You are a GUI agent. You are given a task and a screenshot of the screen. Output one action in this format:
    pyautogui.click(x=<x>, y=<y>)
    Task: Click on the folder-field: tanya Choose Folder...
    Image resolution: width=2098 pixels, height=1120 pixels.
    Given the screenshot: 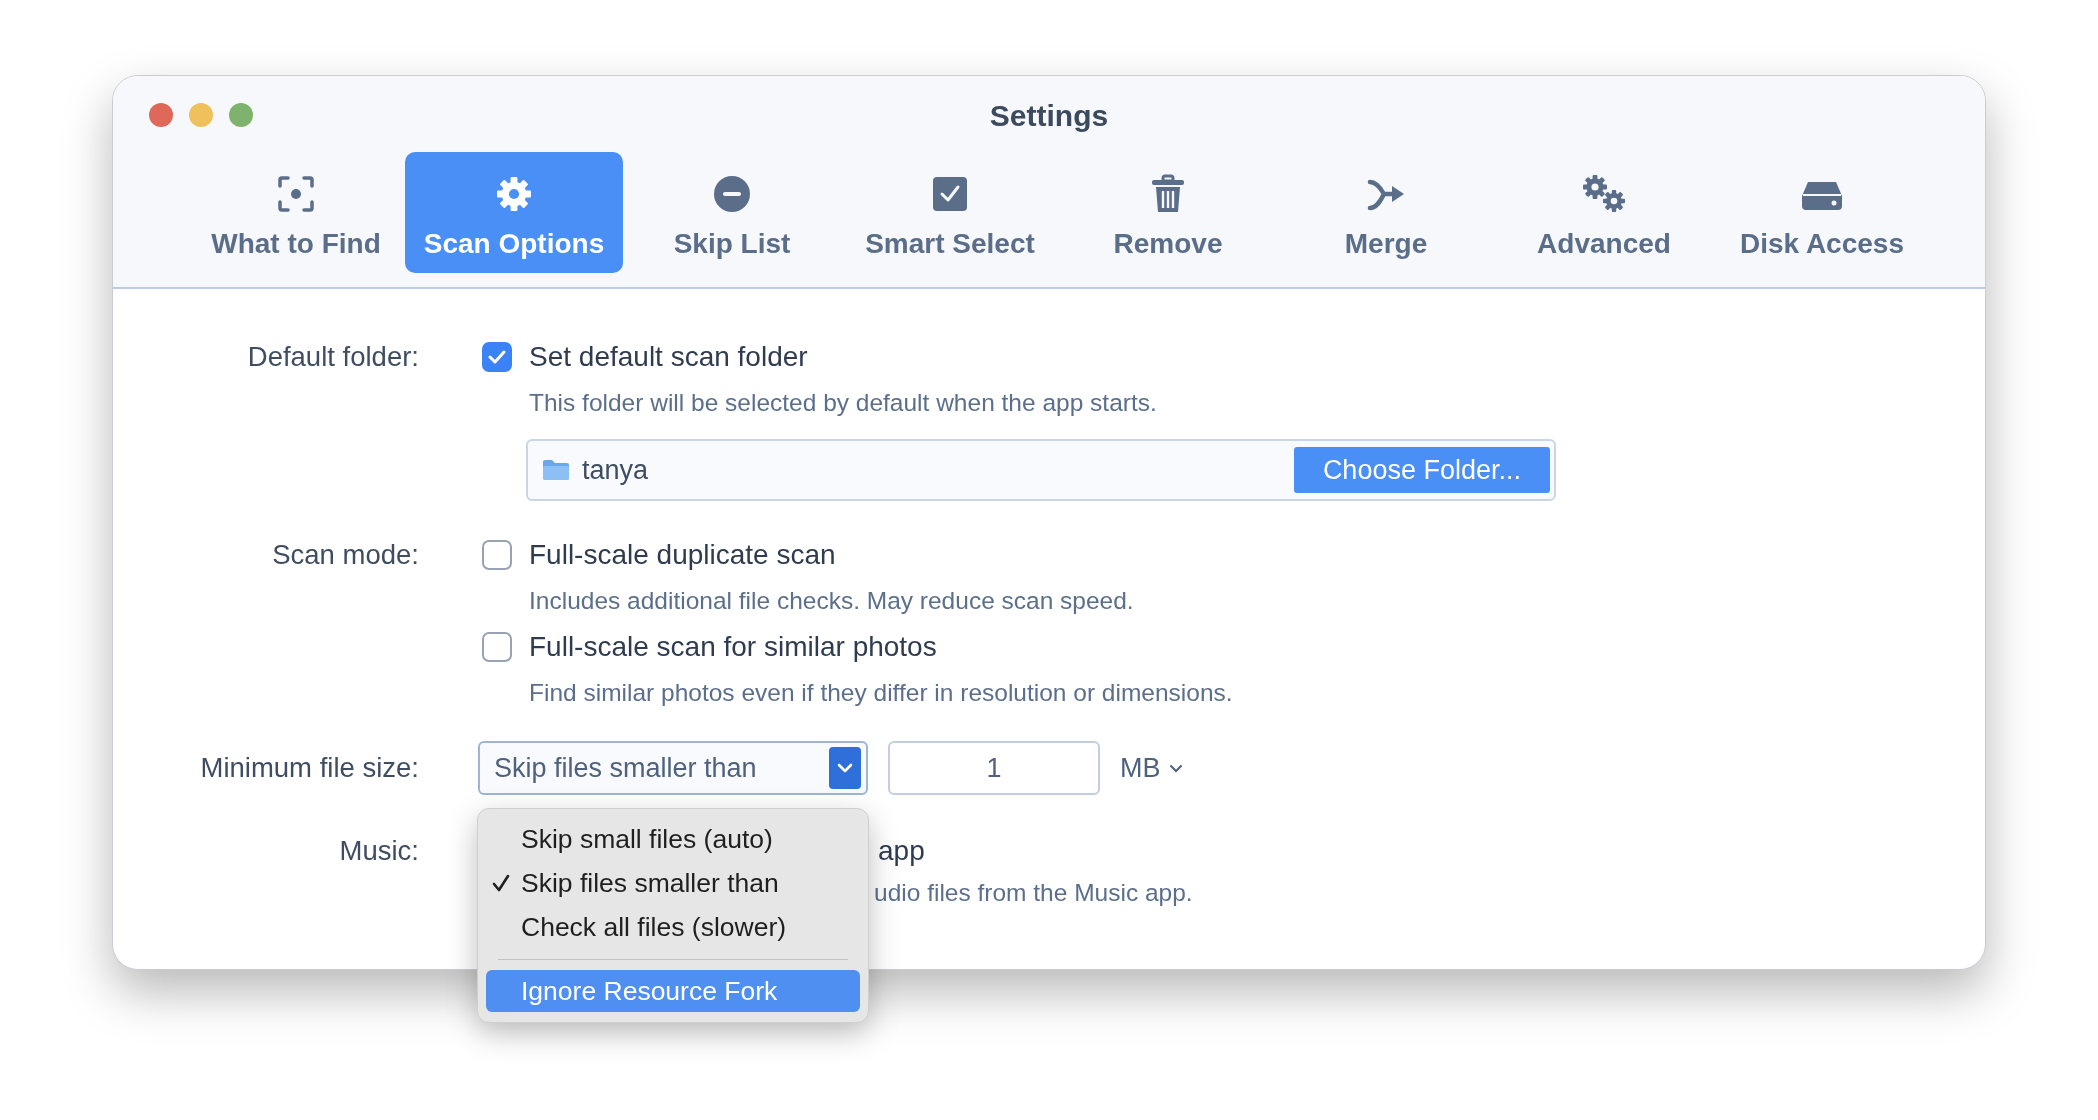 What is the action you would take?
    pyautogui.click(x=1041, y=470)
    